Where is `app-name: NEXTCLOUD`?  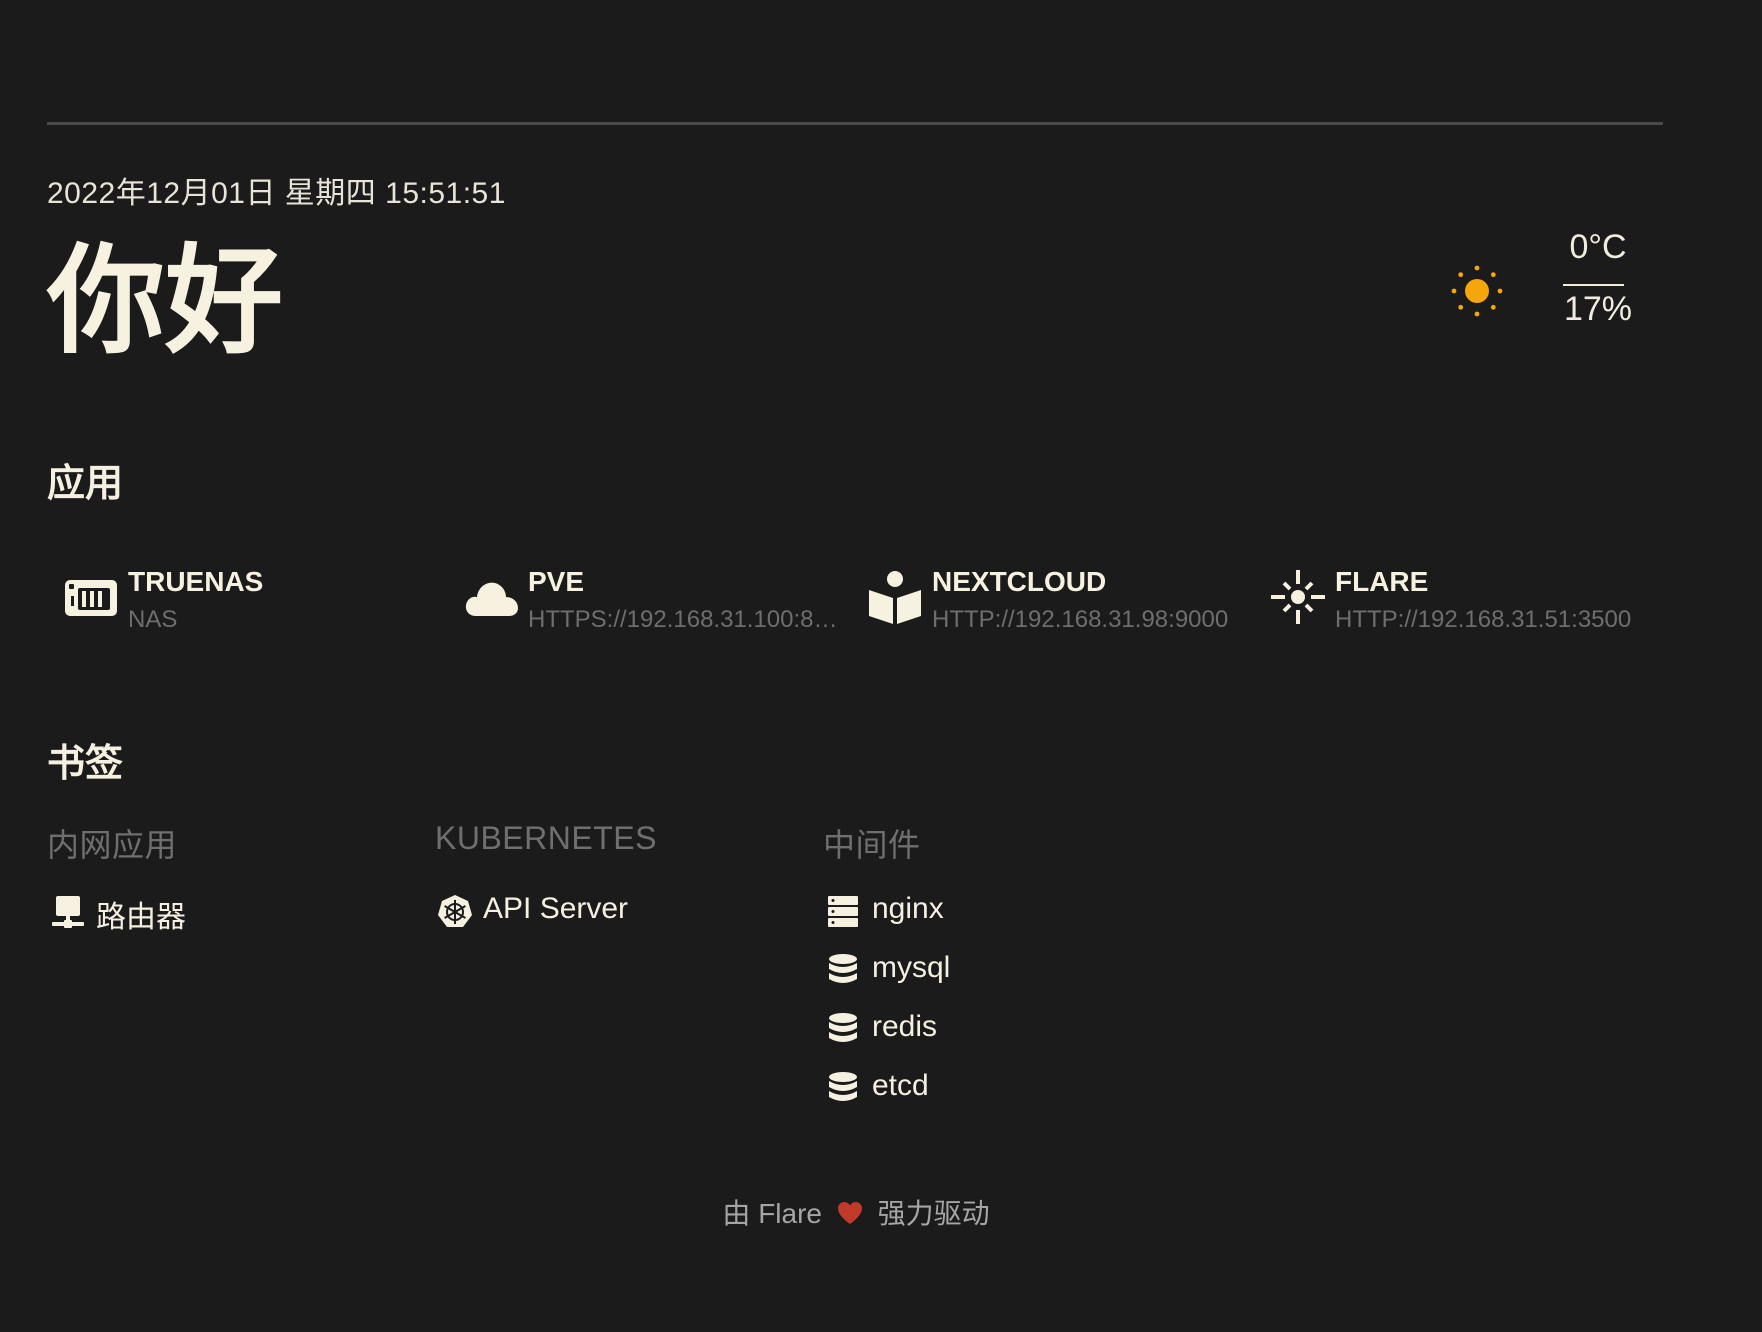 app-name: NEXTCLOUD is located at coordinates (1019, 581).